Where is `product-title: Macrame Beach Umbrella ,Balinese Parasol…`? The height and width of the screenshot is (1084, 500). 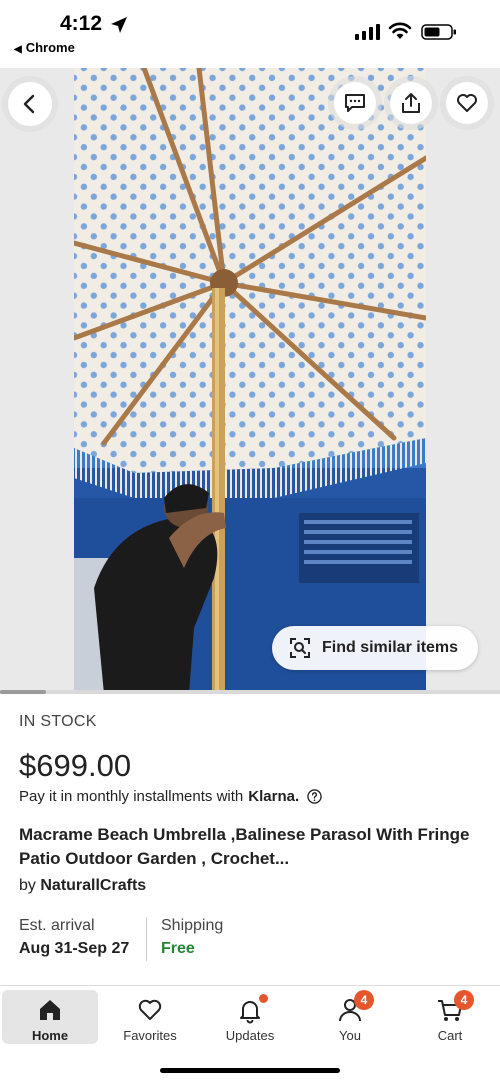
product-title: Macrame Beach Umbrella ,Balinese Parasol… is located at coordinates (249, 847).